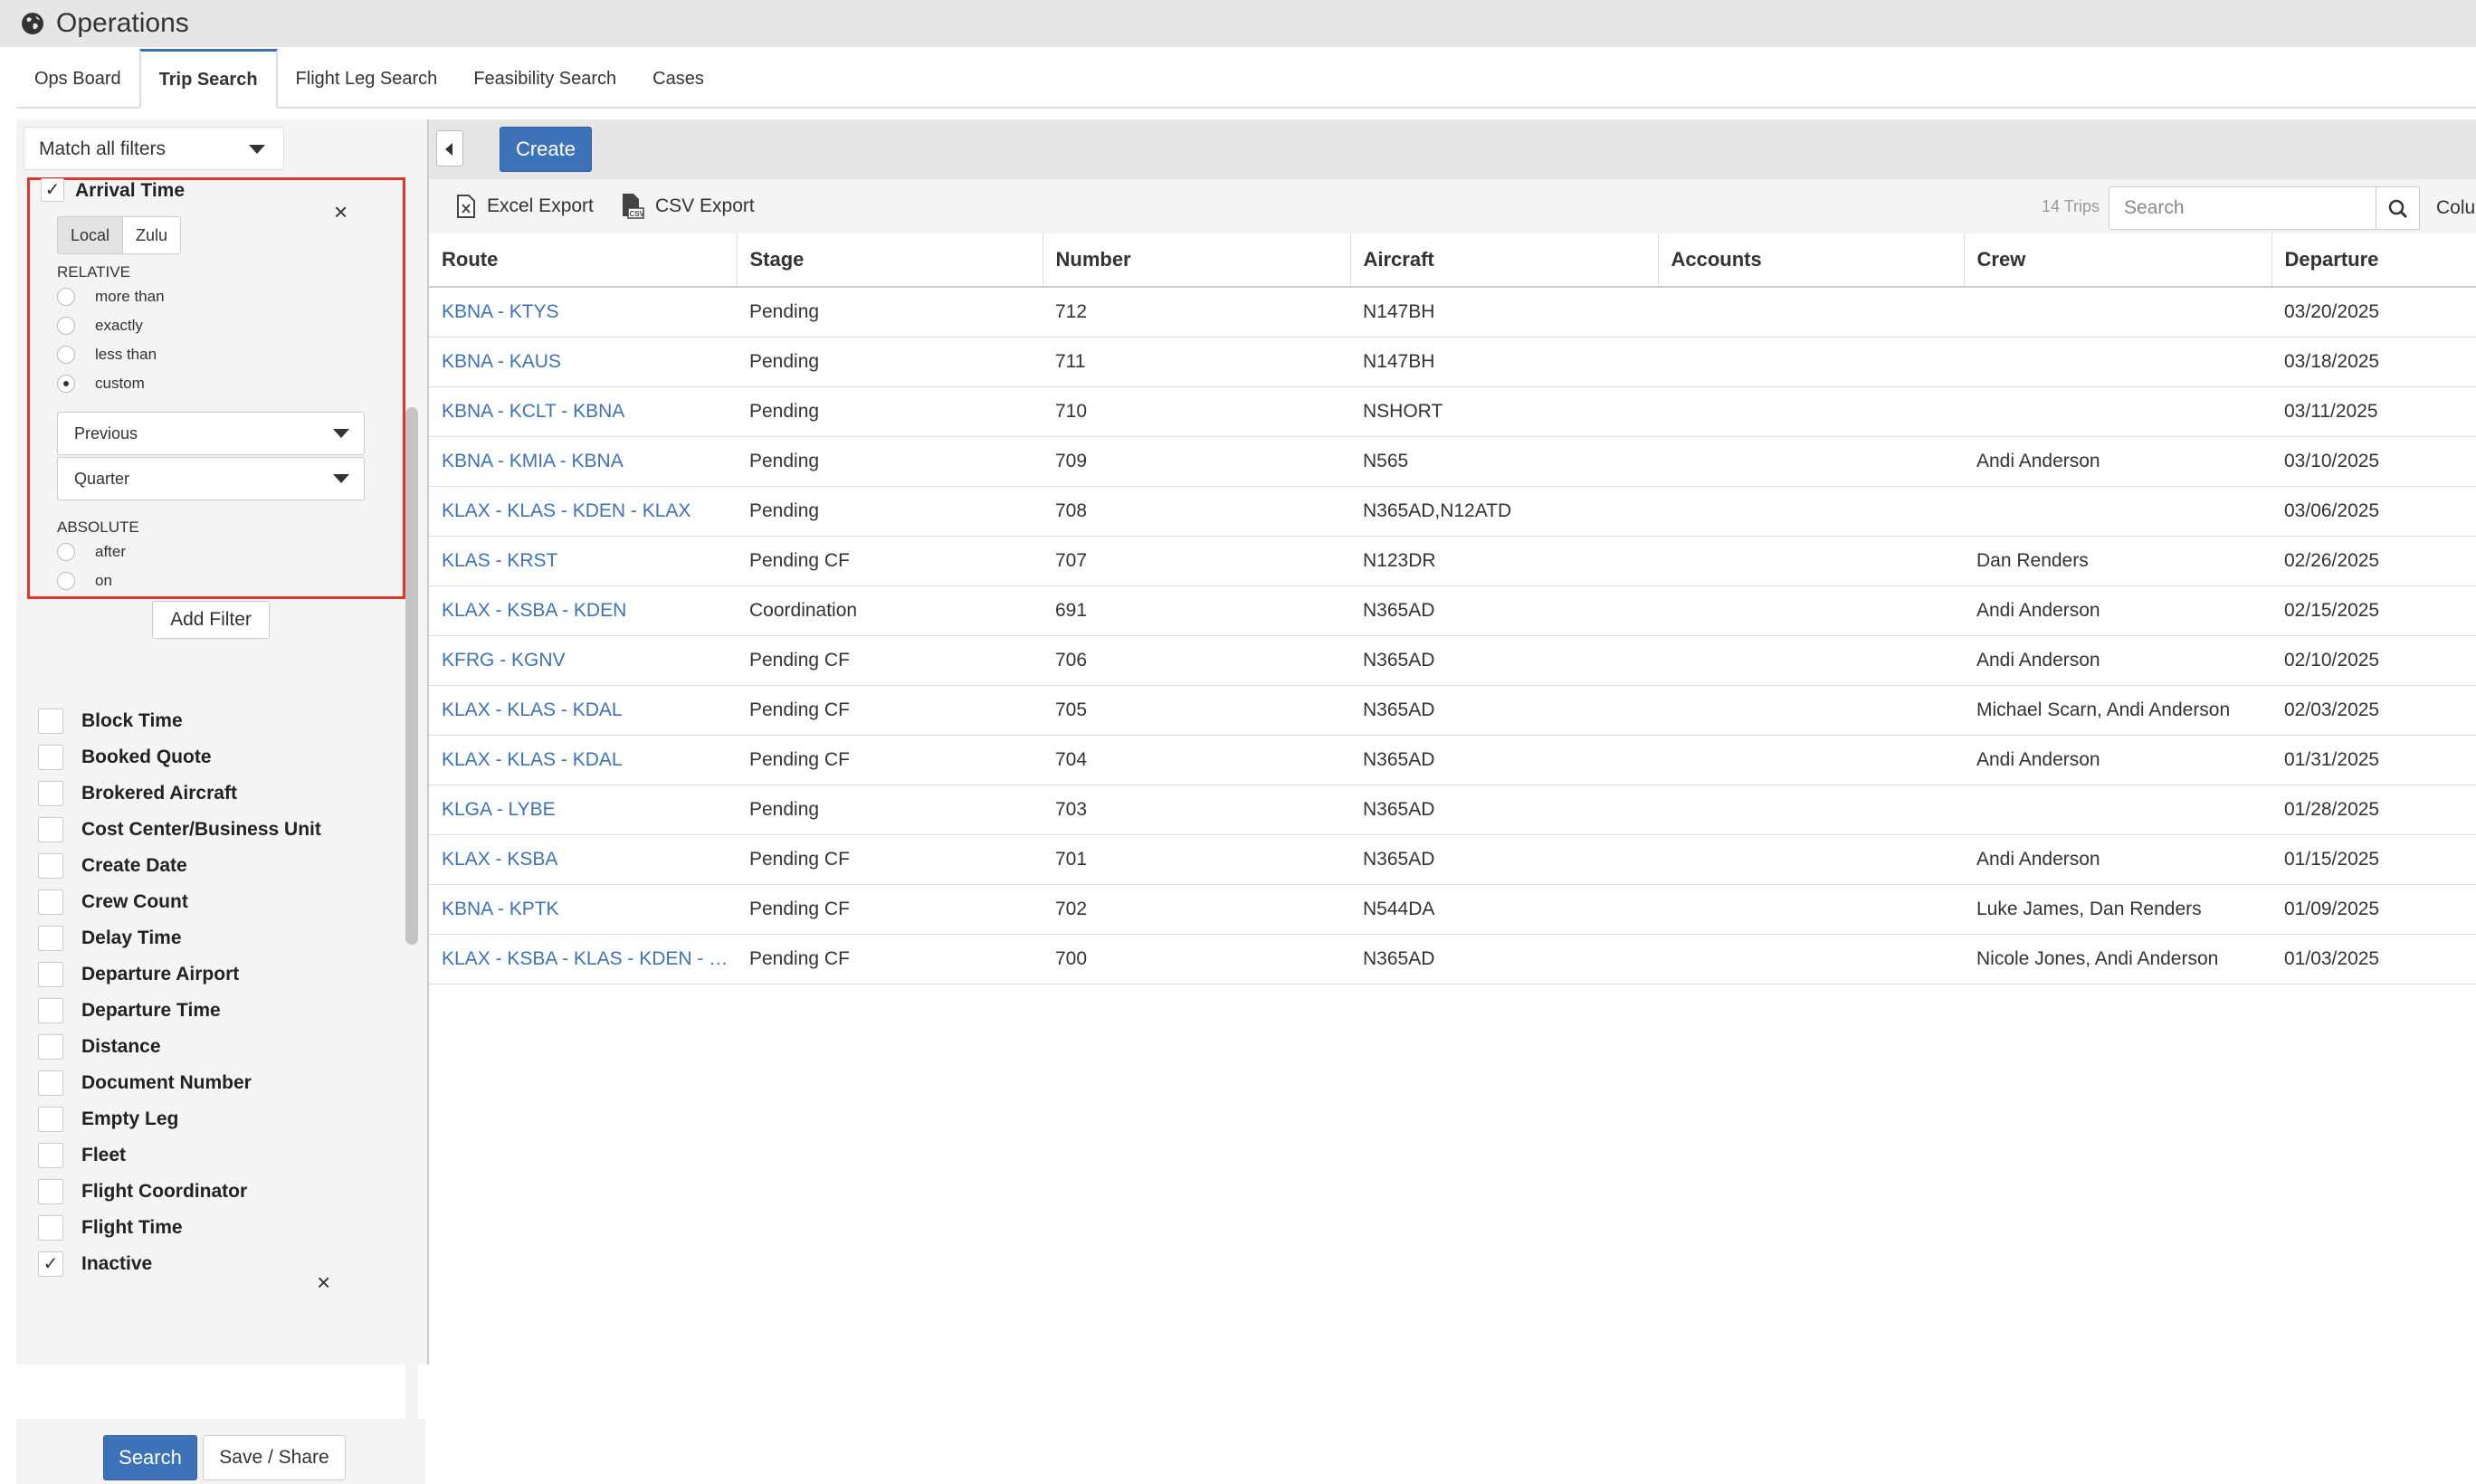 Image resolution: width=2476 pixels, height=1484 pixels. I want to click on table-row: KBNA - KAUS Pending 711 N147BH 03/18/2025, so click(1452, 362).